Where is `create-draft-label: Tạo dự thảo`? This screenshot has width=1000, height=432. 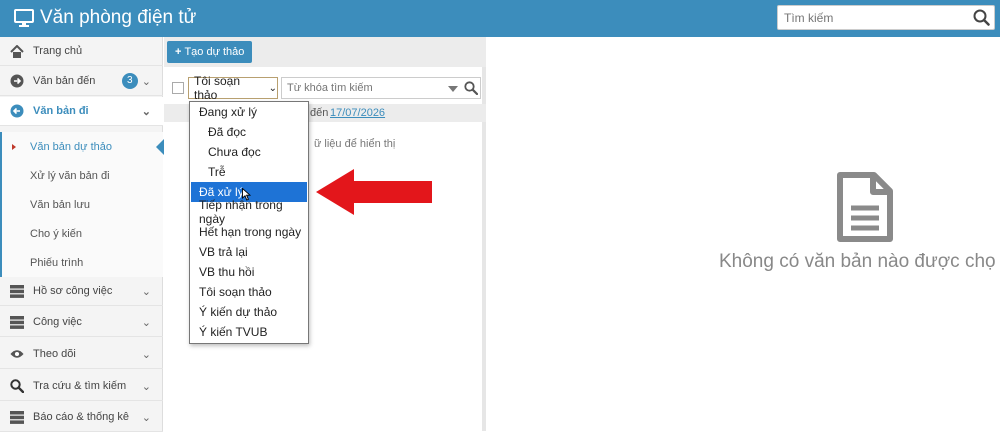
create-draft-label: Tạo dự thảo is located at coordinates (214, 52).